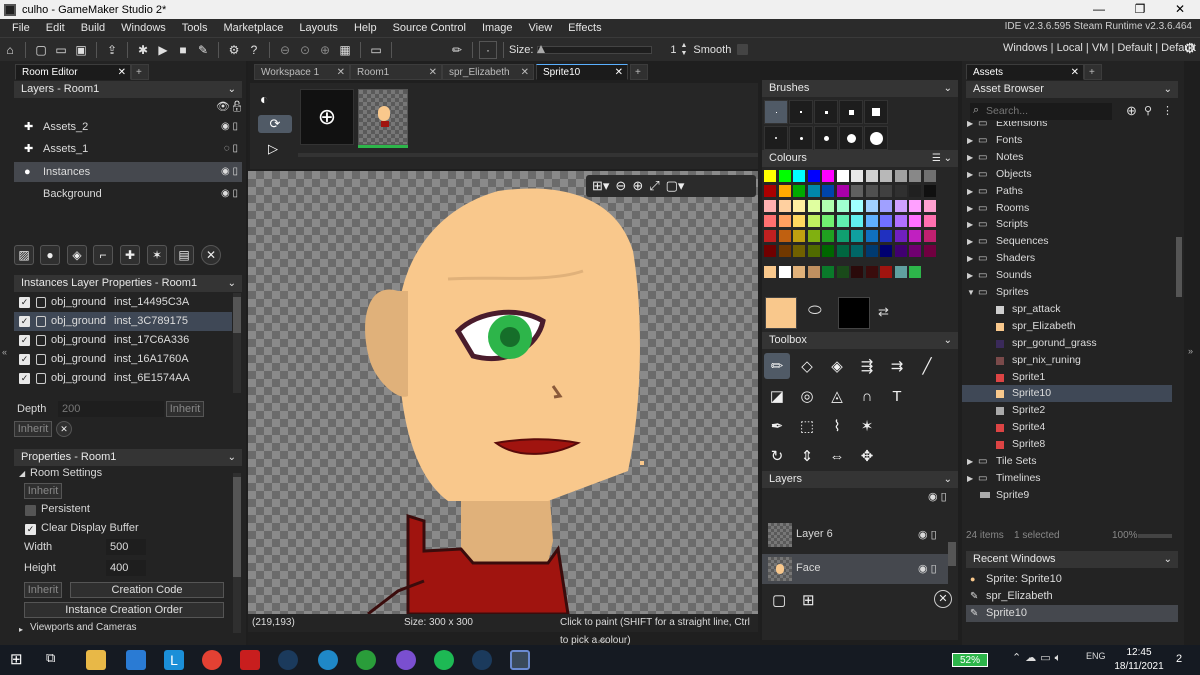 This screenshot has width=1200, height=675. What do you see at coordinates (639, 72) in the screenshot?
I see `add-tab-button: +` at bounding box center [639, 72].